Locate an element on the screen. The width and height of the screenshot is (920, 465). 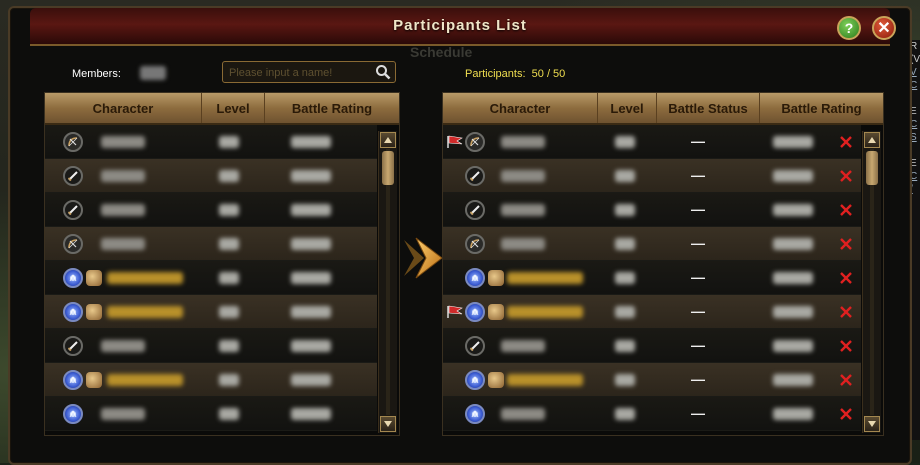
arrow-down-icon is located at coordinates (388, 424).